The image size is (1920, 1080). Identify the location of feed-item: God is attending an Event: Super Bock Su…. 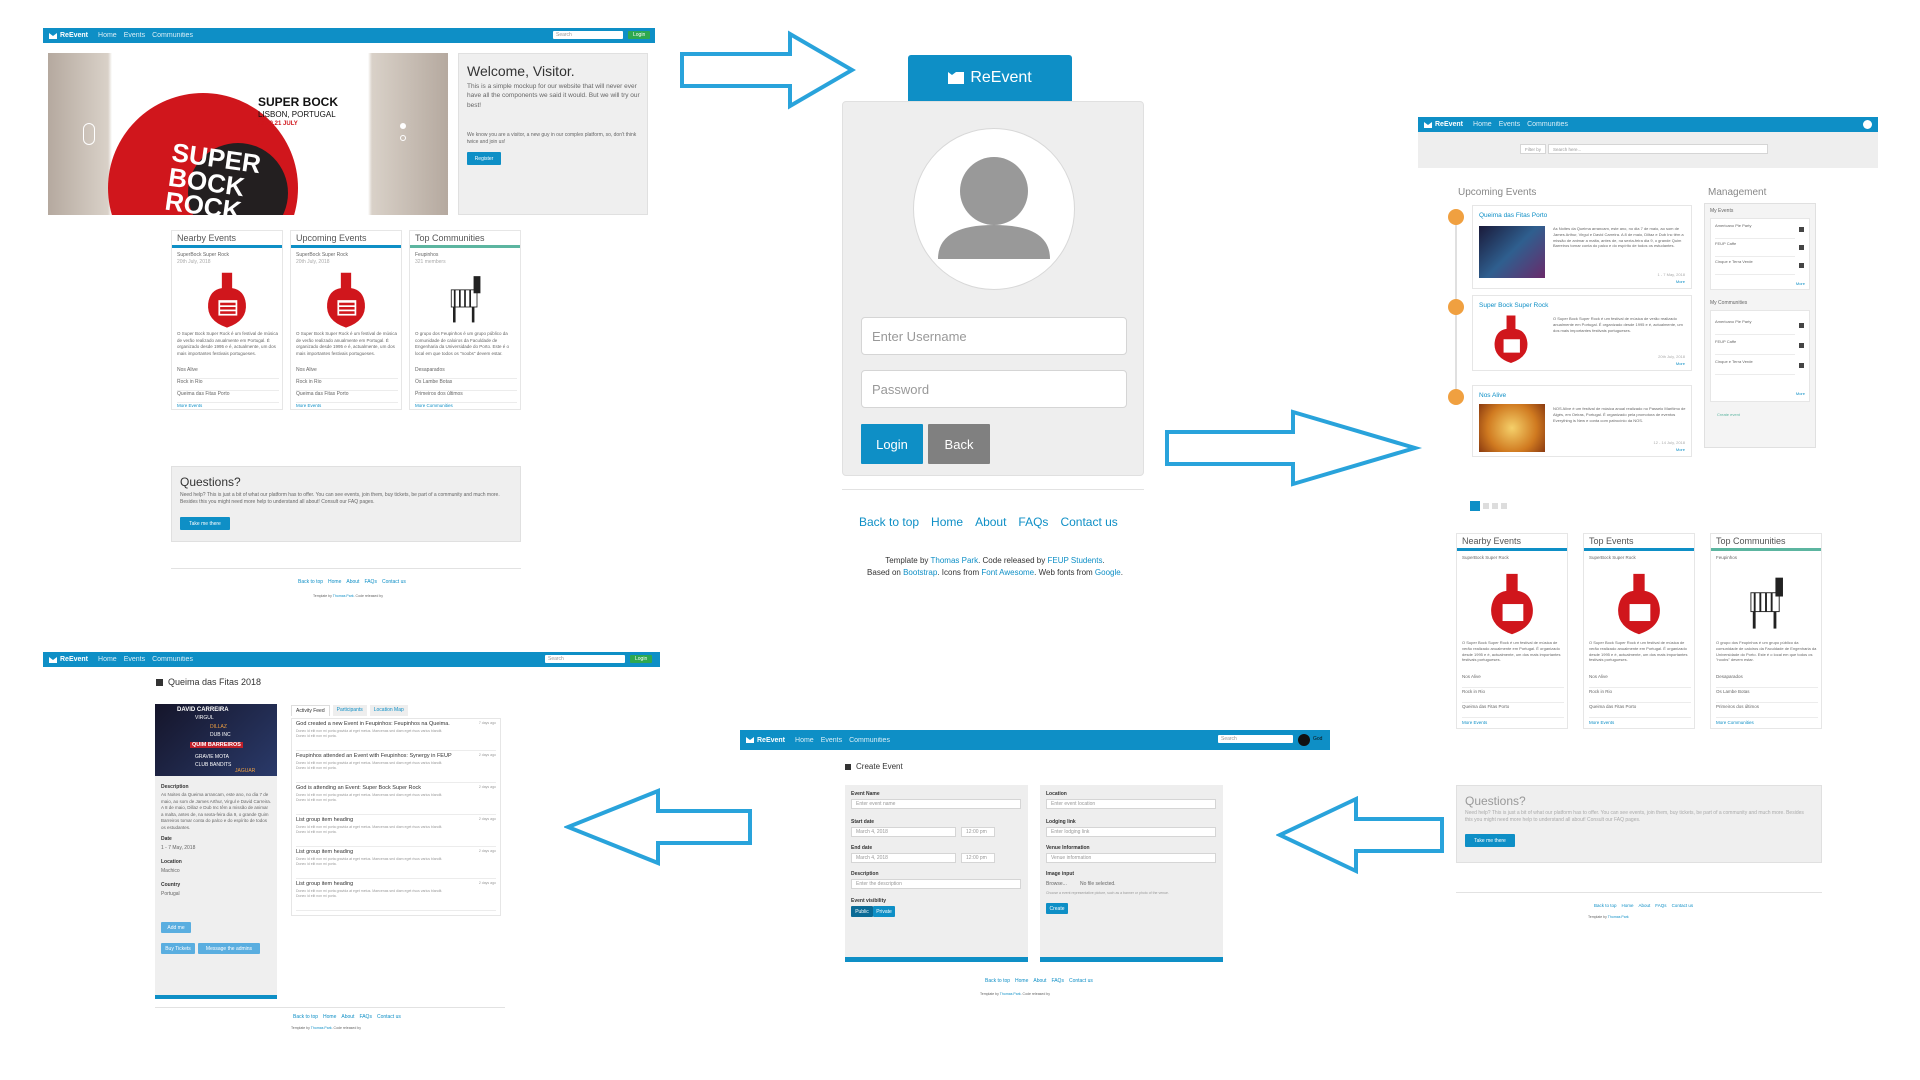
(396, 800).